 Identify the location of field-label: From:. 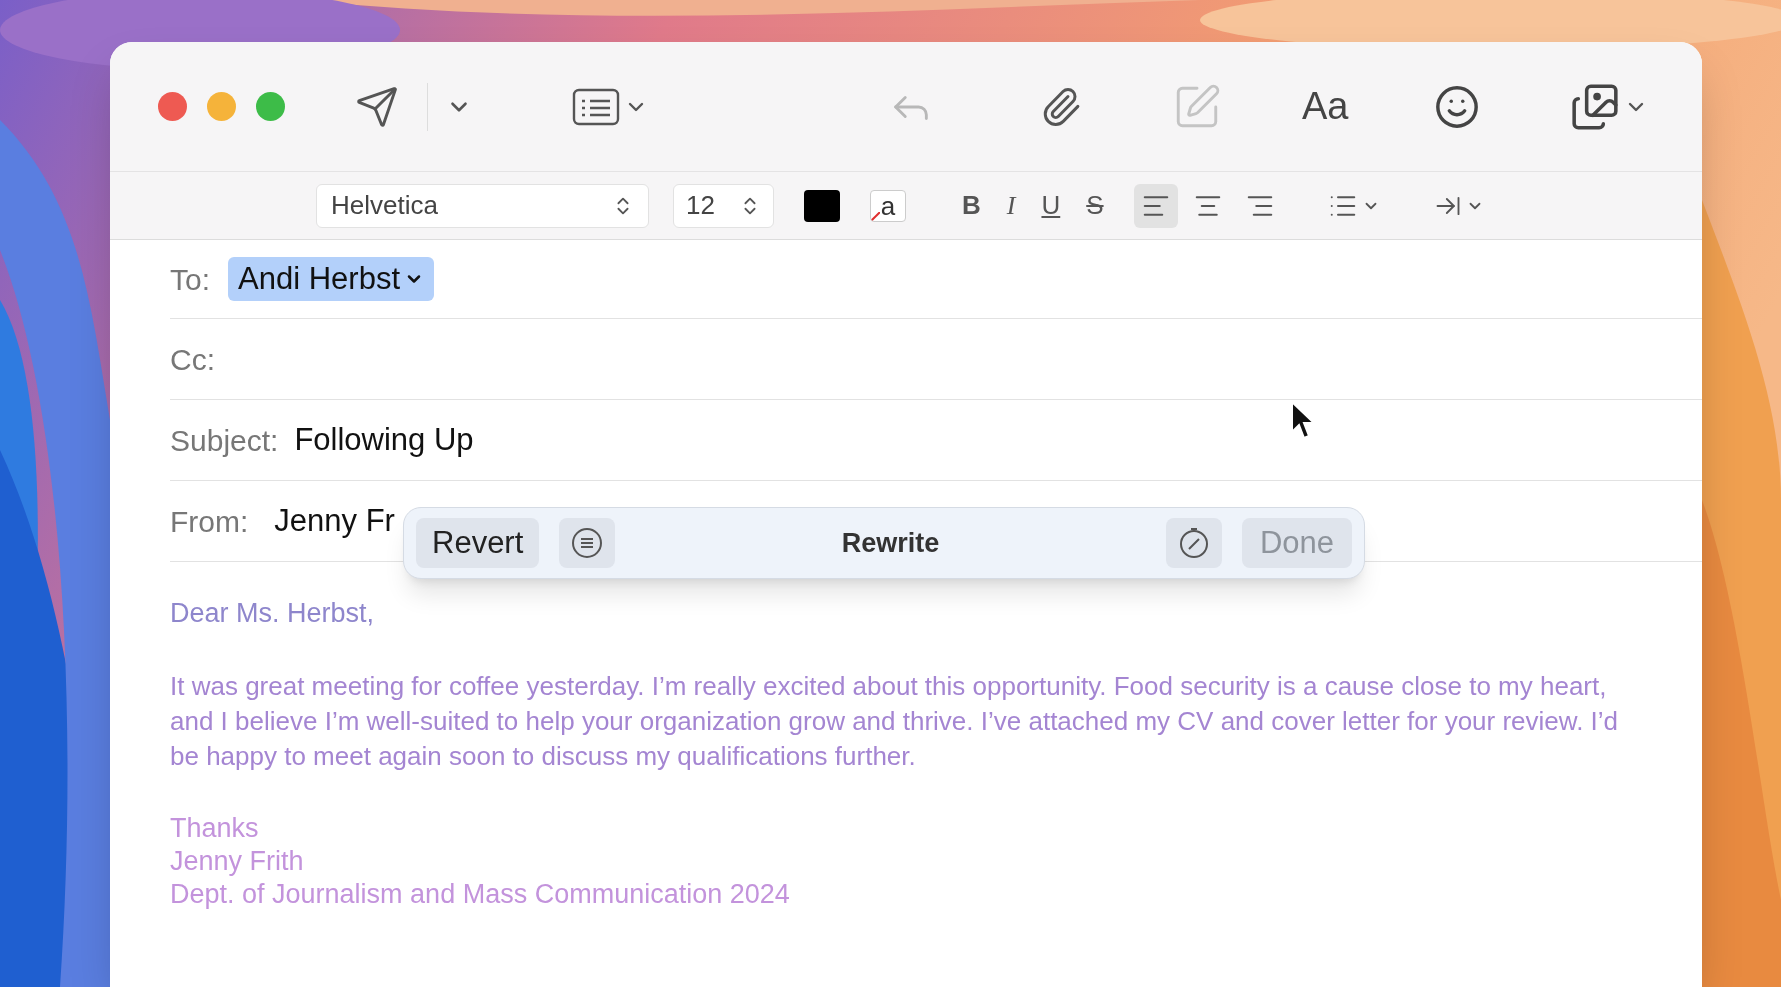
(209, 521).